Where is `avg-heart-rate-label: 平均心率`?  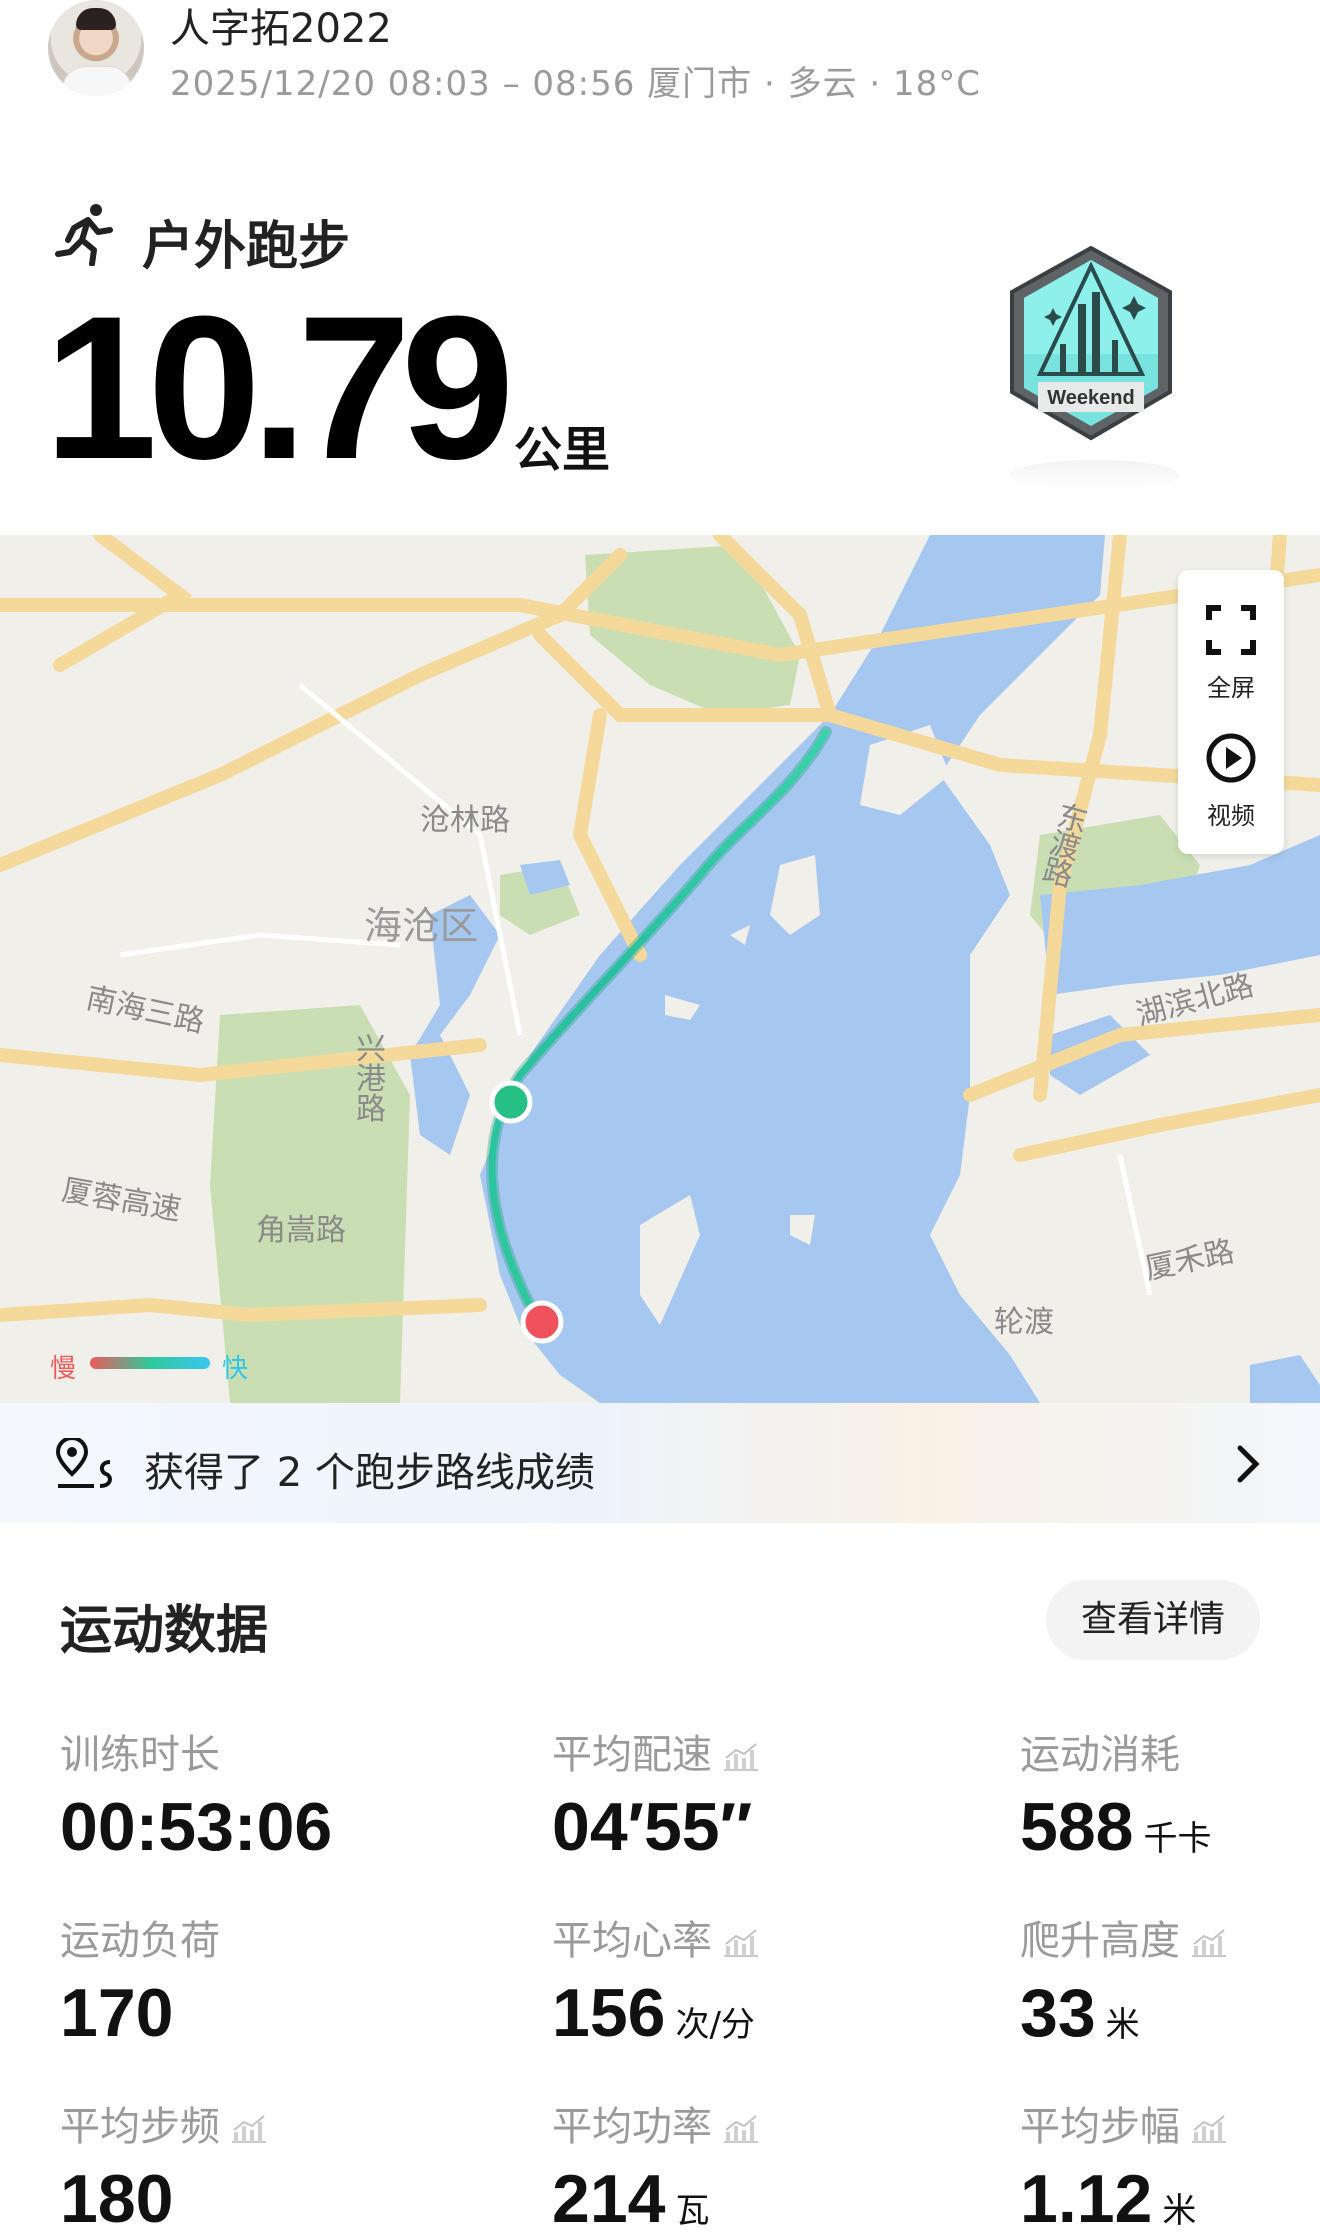 avg-heart-rate-label: 平均心率 is located at coordinates (656, 1937).